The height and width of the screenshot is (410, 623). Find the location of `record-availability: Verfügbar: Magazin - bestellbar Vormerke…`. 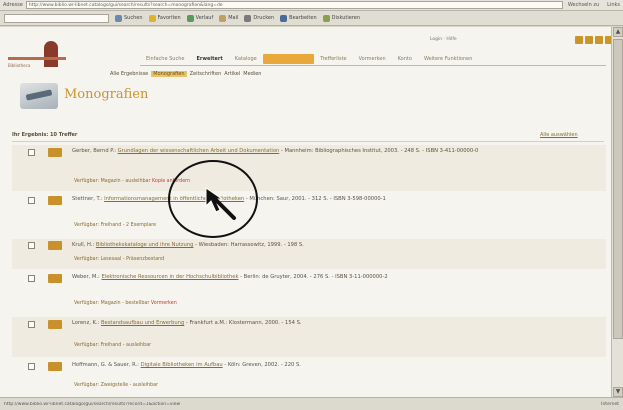

record-availability: Verfügbar: Magazin - bestellbar Vormerke… is located at coordinates (125, 303).